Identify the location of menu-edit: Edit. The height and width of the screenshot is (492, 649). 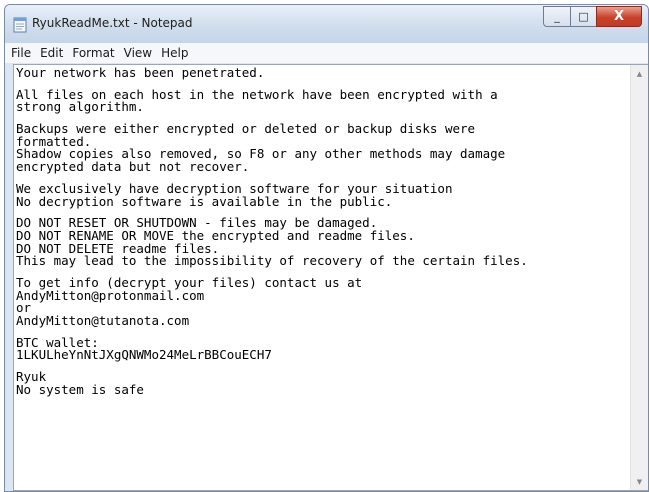
(51, 53).